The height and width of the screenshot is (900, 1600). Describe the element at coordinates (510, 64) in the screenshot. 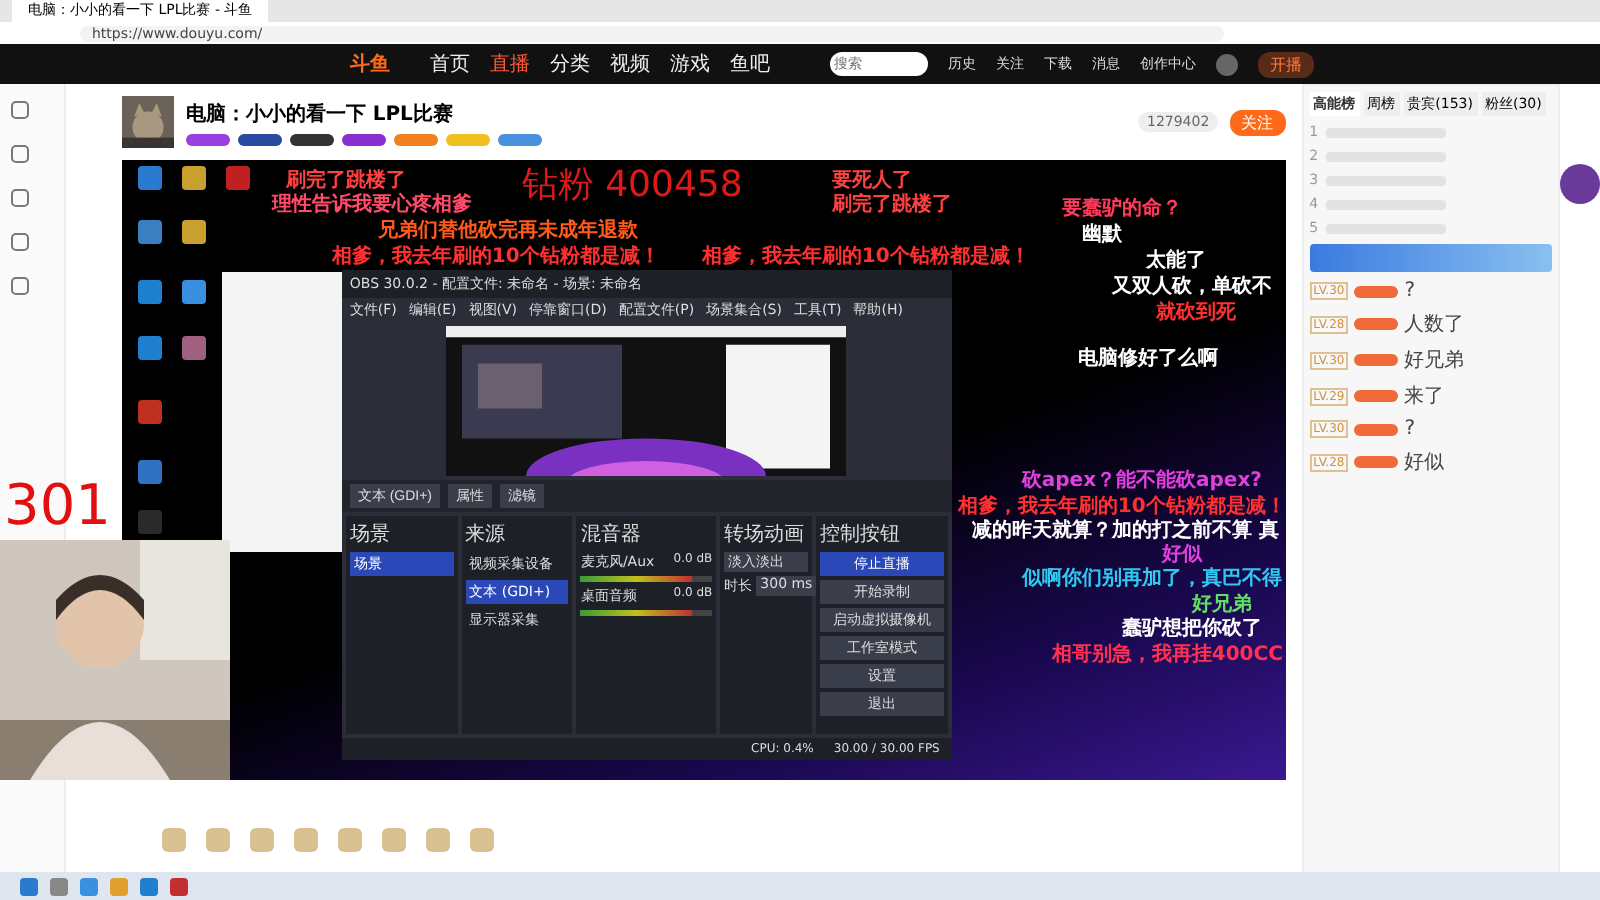

I see `nav-link: 直播` at that location.